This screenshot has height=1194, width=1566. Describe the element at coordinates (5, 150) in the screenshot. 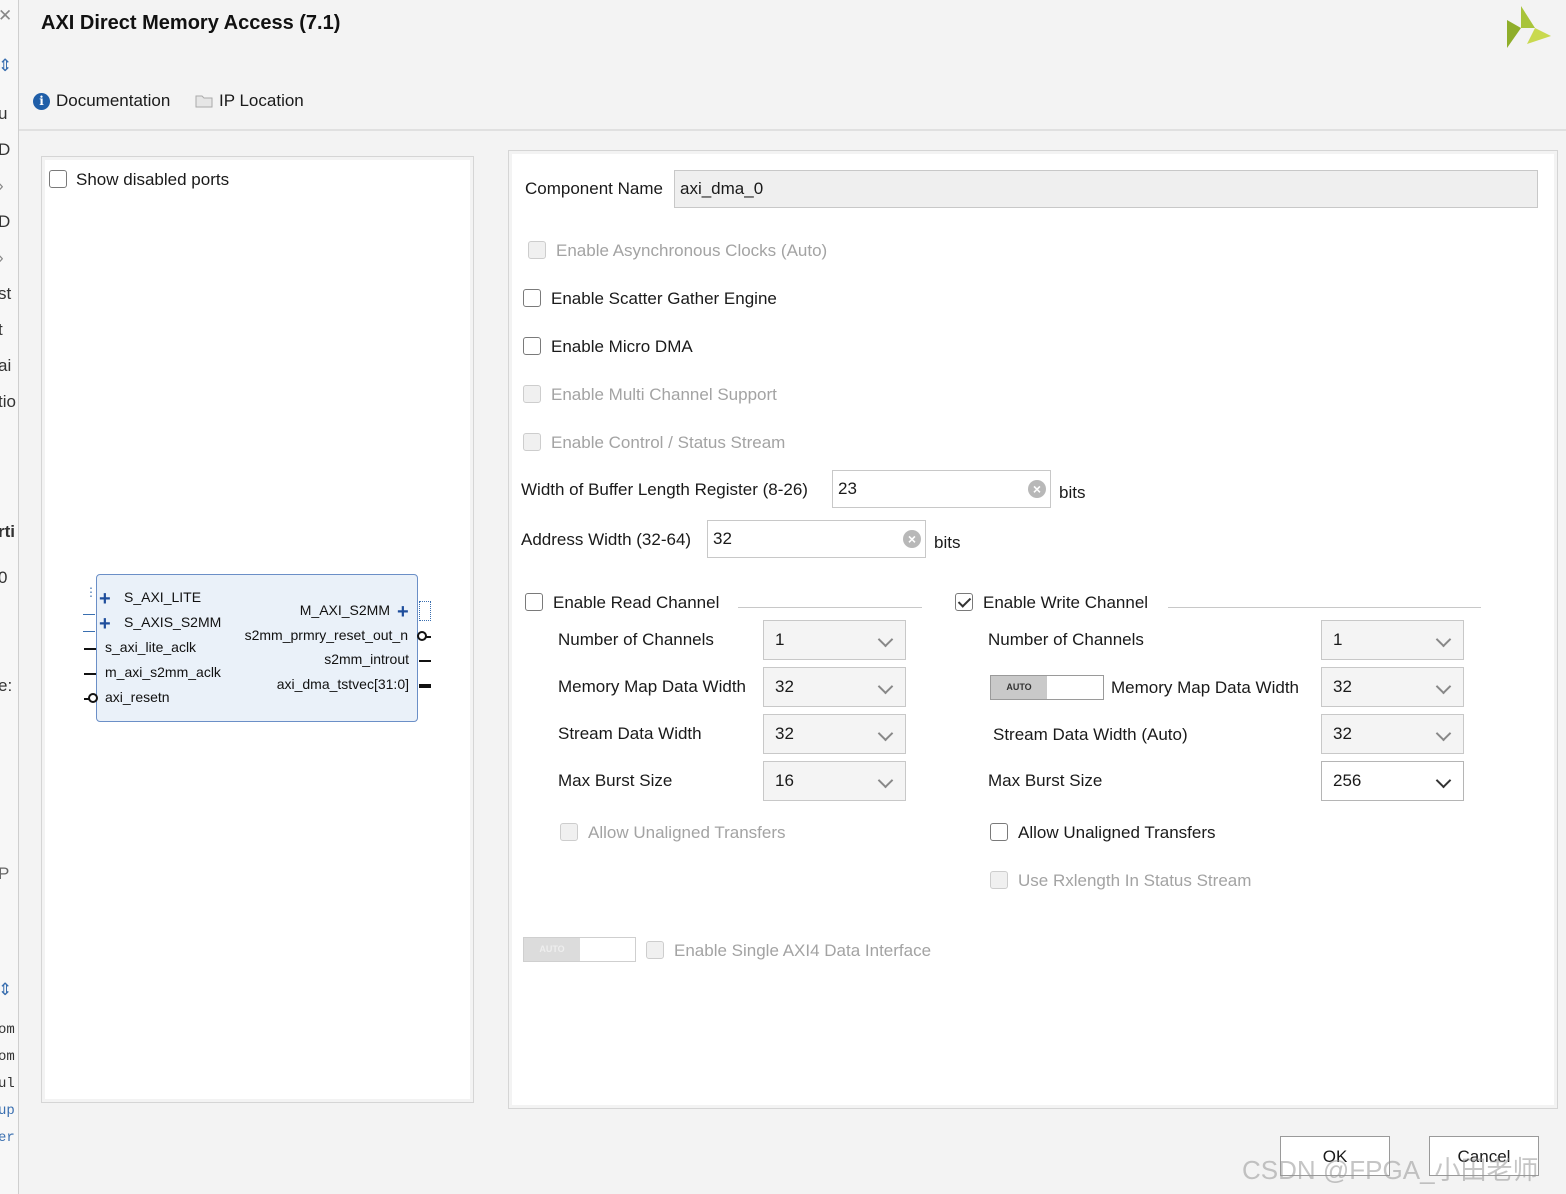

I see `strip-text-1: D` at that location.